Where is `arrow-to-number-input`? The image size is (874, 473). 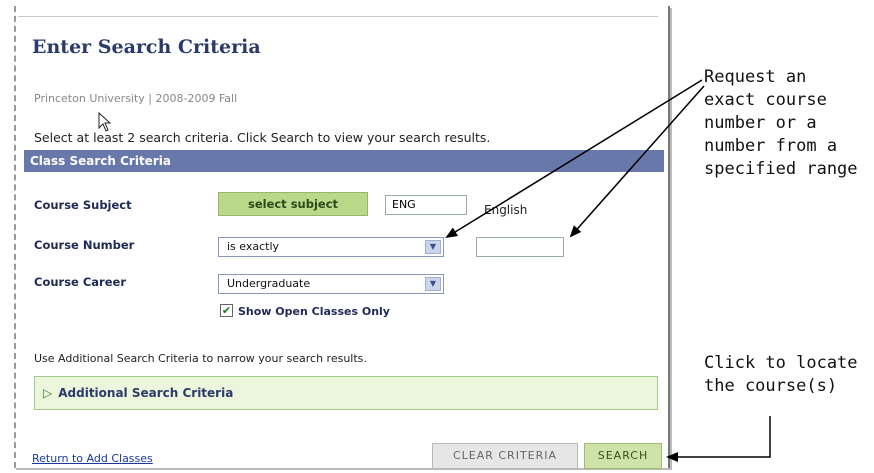 arrow-to-number-input is located at coordinates (637, 161).